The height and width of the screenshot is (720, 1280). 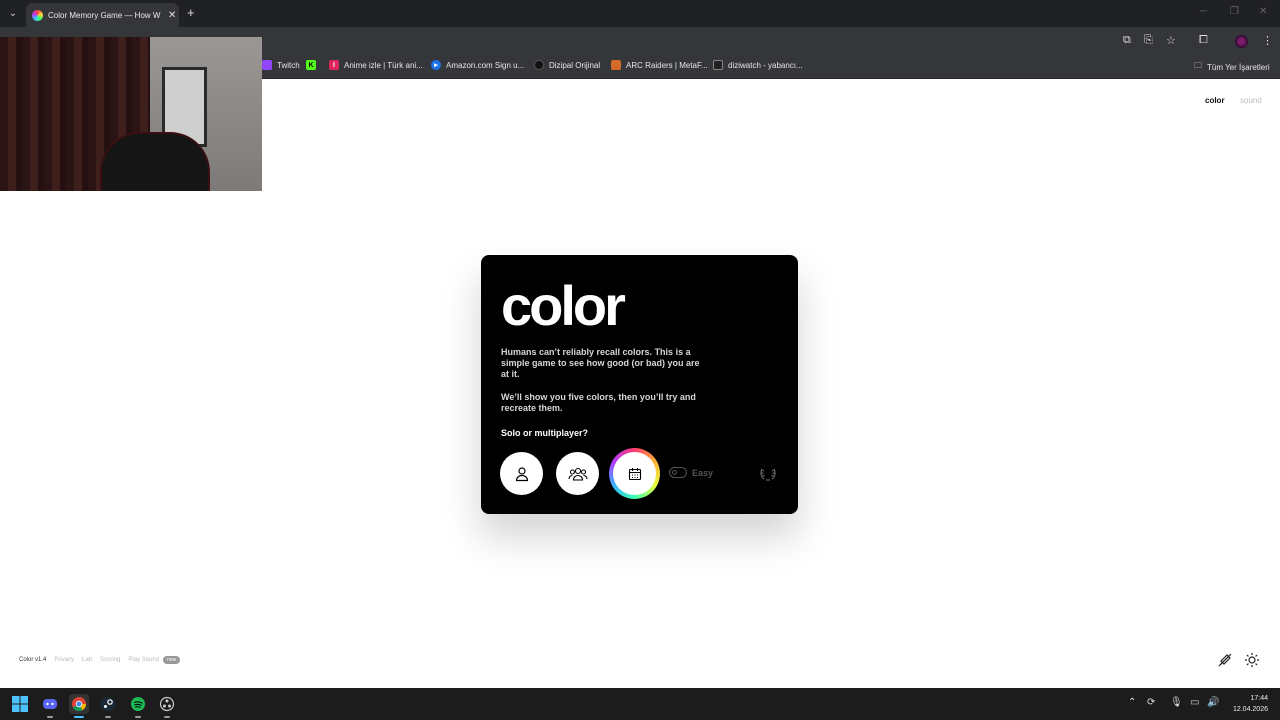 I want to click on all-bookmarks-folder: 🗀 Tüm Yer İşaretleri, so click(x=1232, y=67).